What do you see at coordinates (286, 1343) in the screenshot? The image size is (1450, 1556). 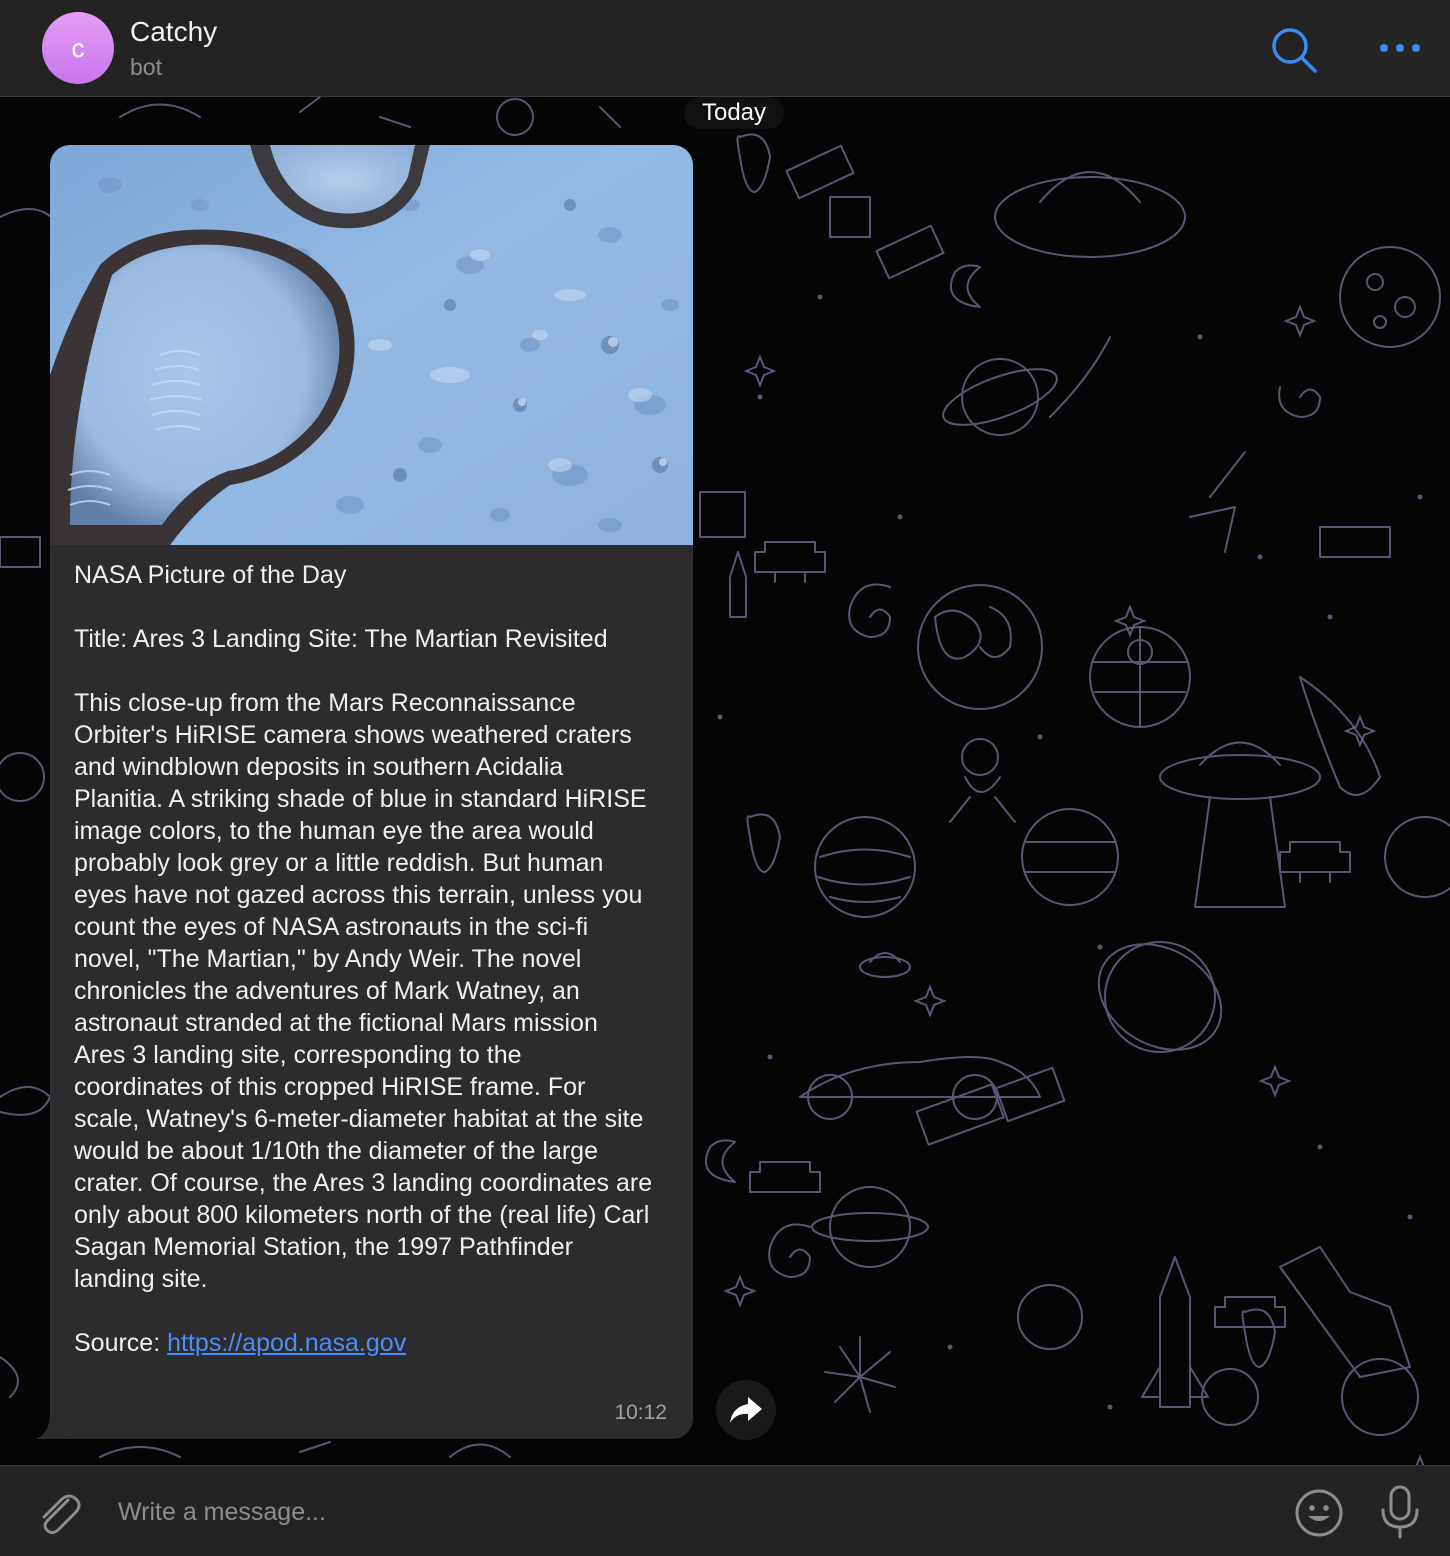 I see `source-link: https://apod.nasa.gov` at bounding box center [286, 1343].